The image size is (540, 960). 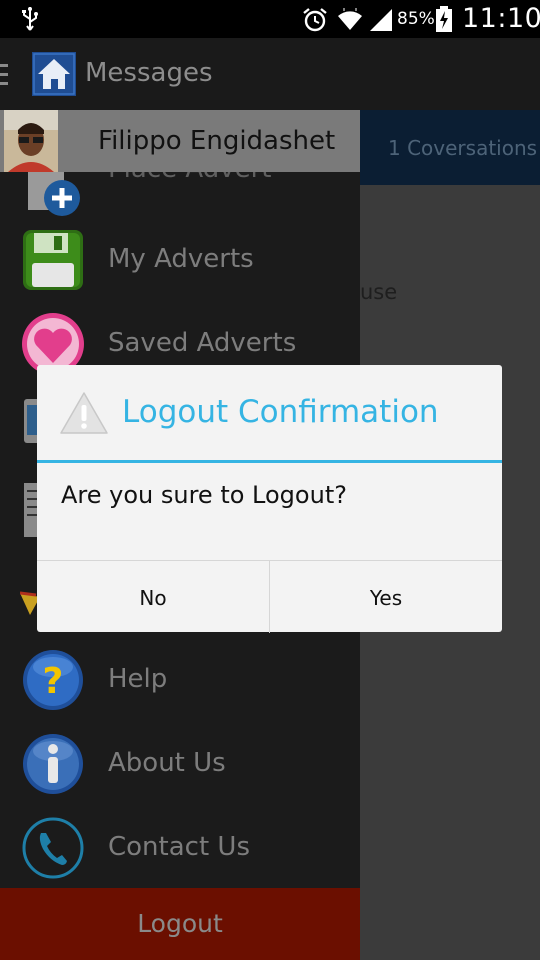 What do you see at coordinates (217, 141) in the screenshot?
I see `user-name: Filippo Engidashet` at bounding box center [217, 141].